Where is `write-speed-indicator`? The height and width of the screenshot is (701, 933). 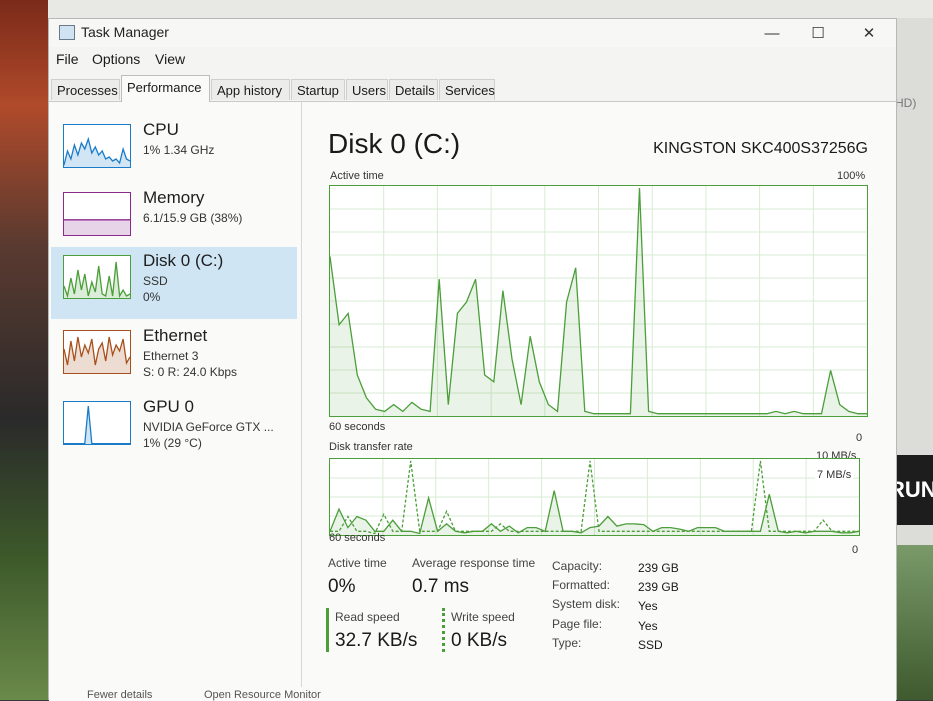 write-speed-indicator is located at coordinates (443, 630).